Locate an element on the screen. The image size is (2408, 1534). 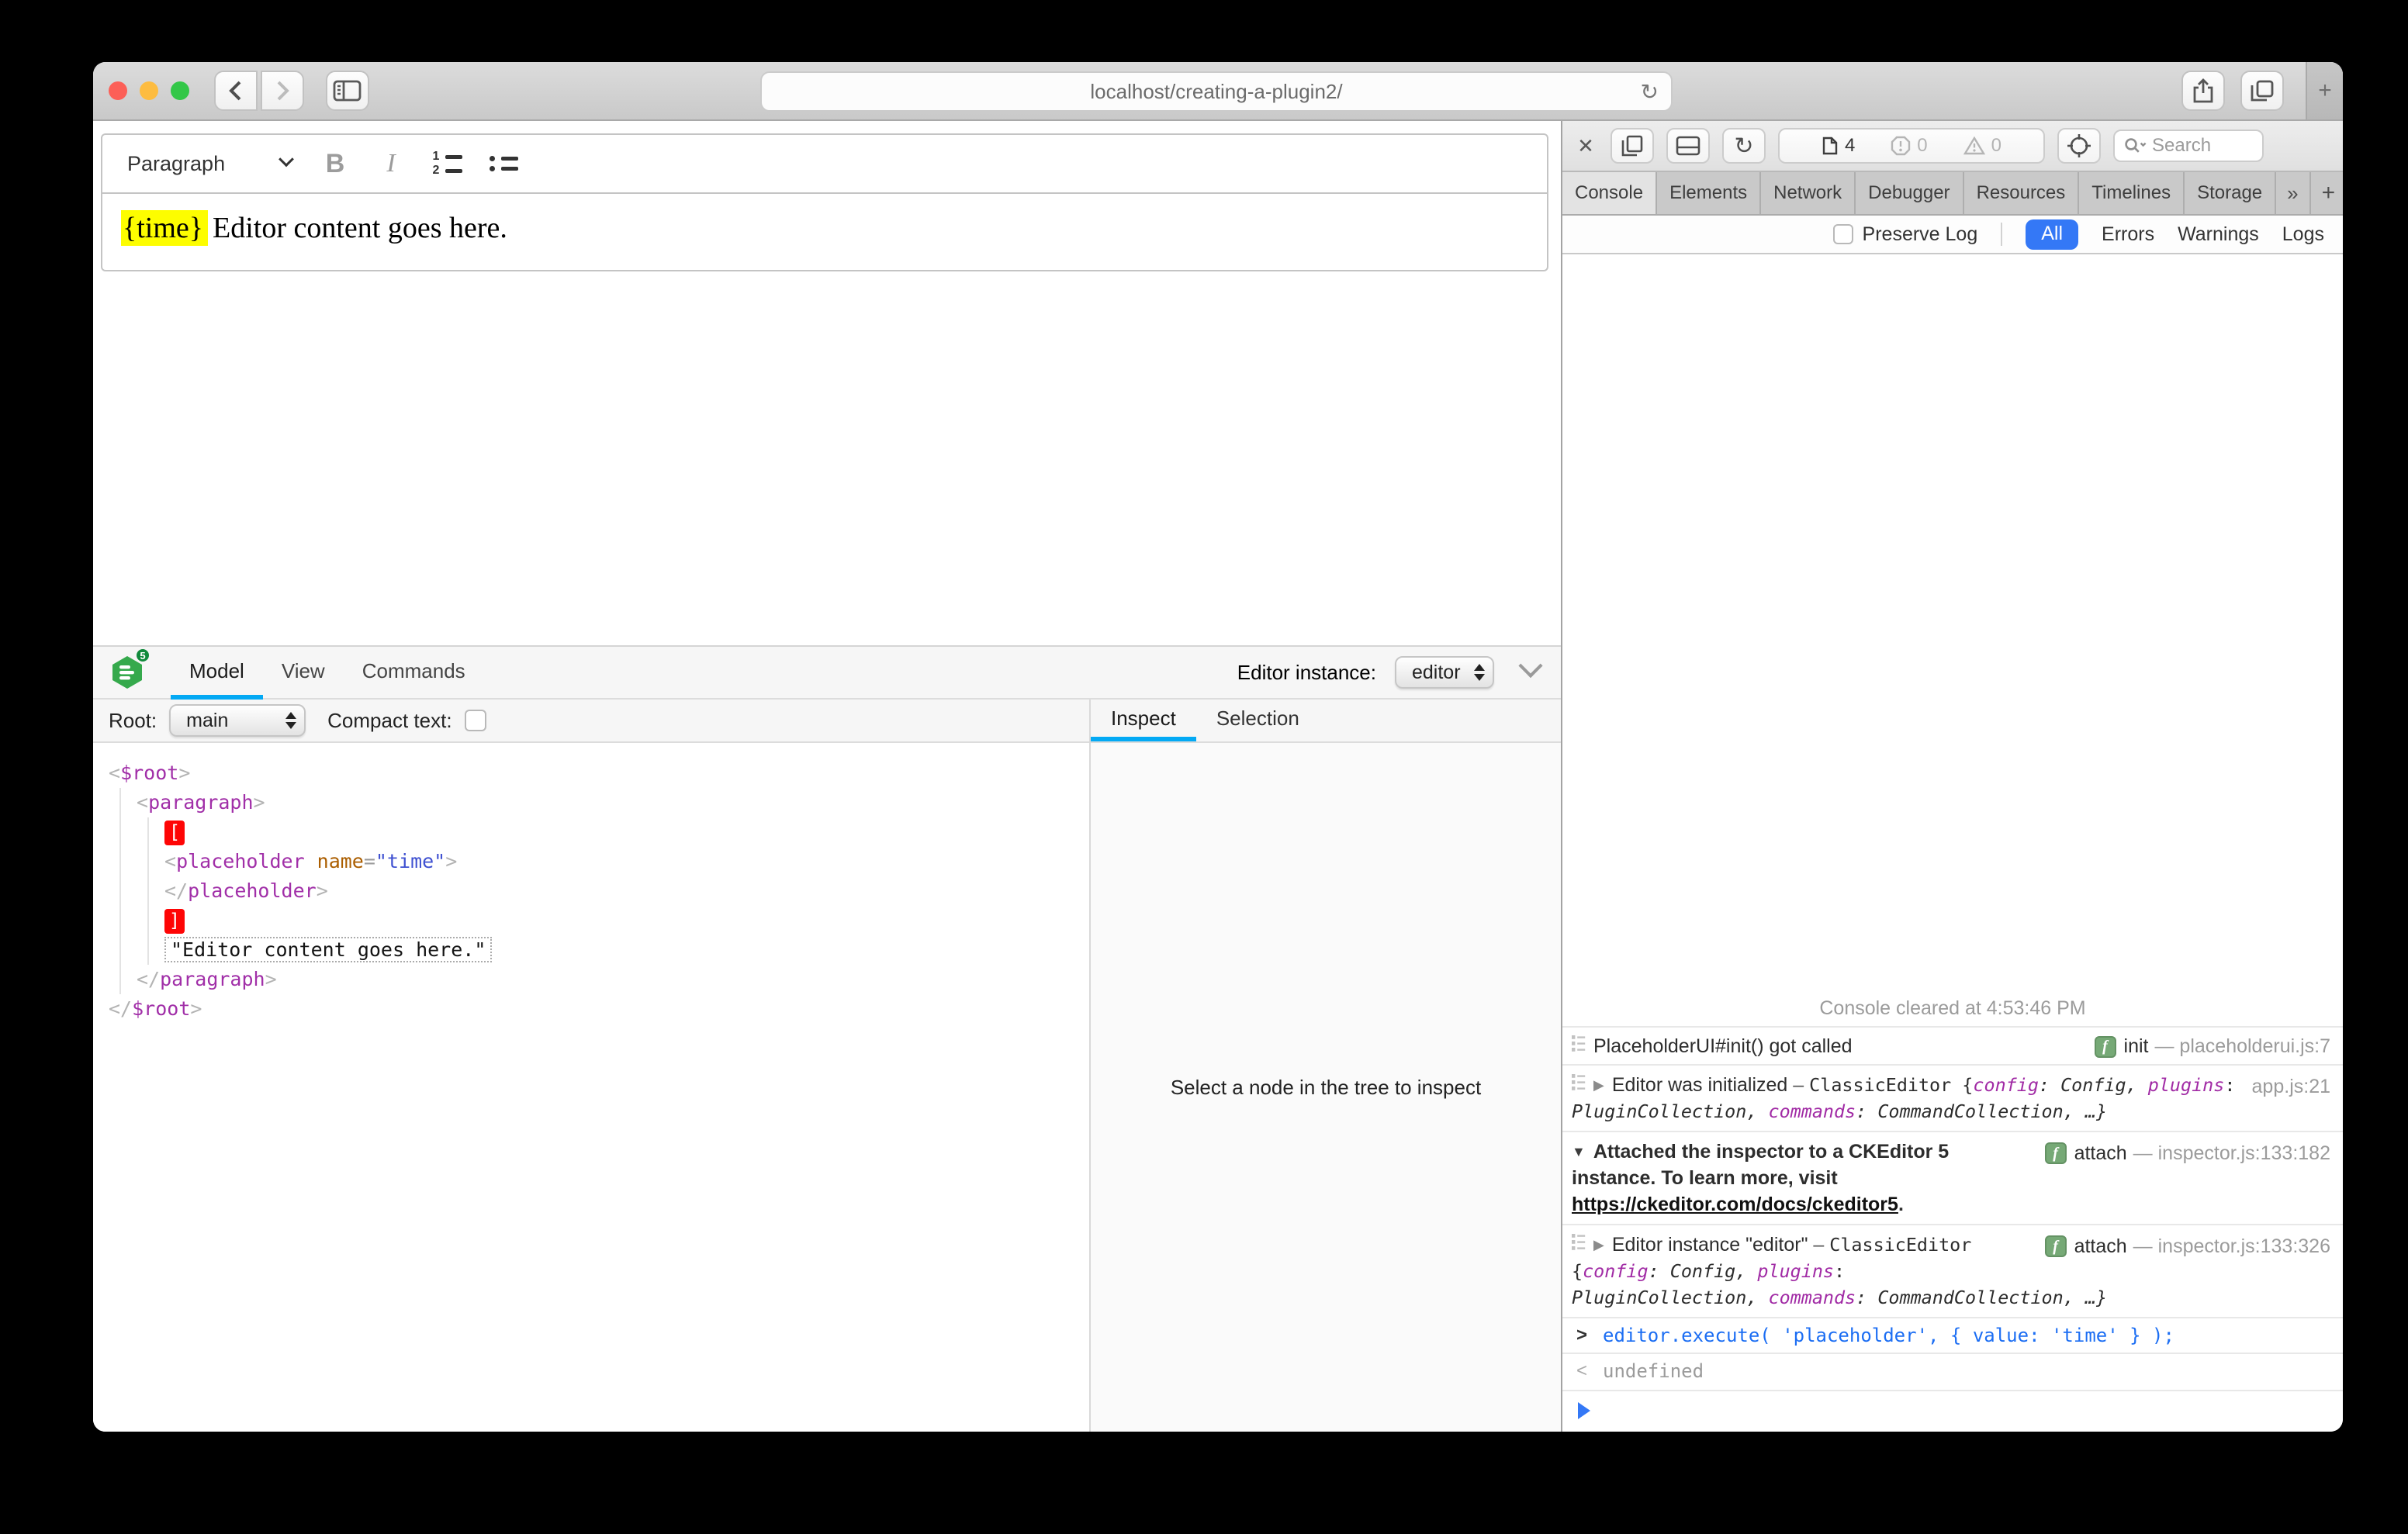
tab-elements: Elements is located at coordinates (1709, 193).